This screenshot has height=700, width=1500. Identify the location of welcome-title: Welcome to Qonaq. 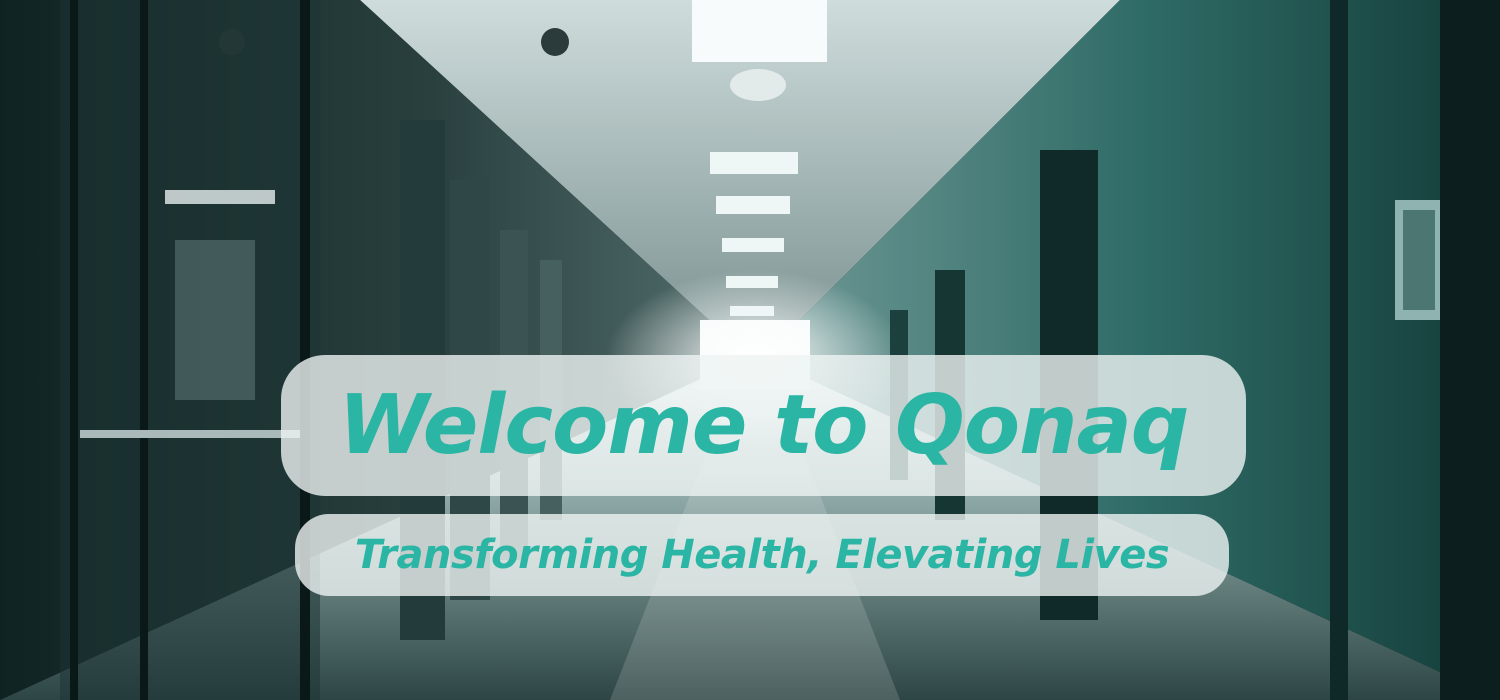
(763, 425).